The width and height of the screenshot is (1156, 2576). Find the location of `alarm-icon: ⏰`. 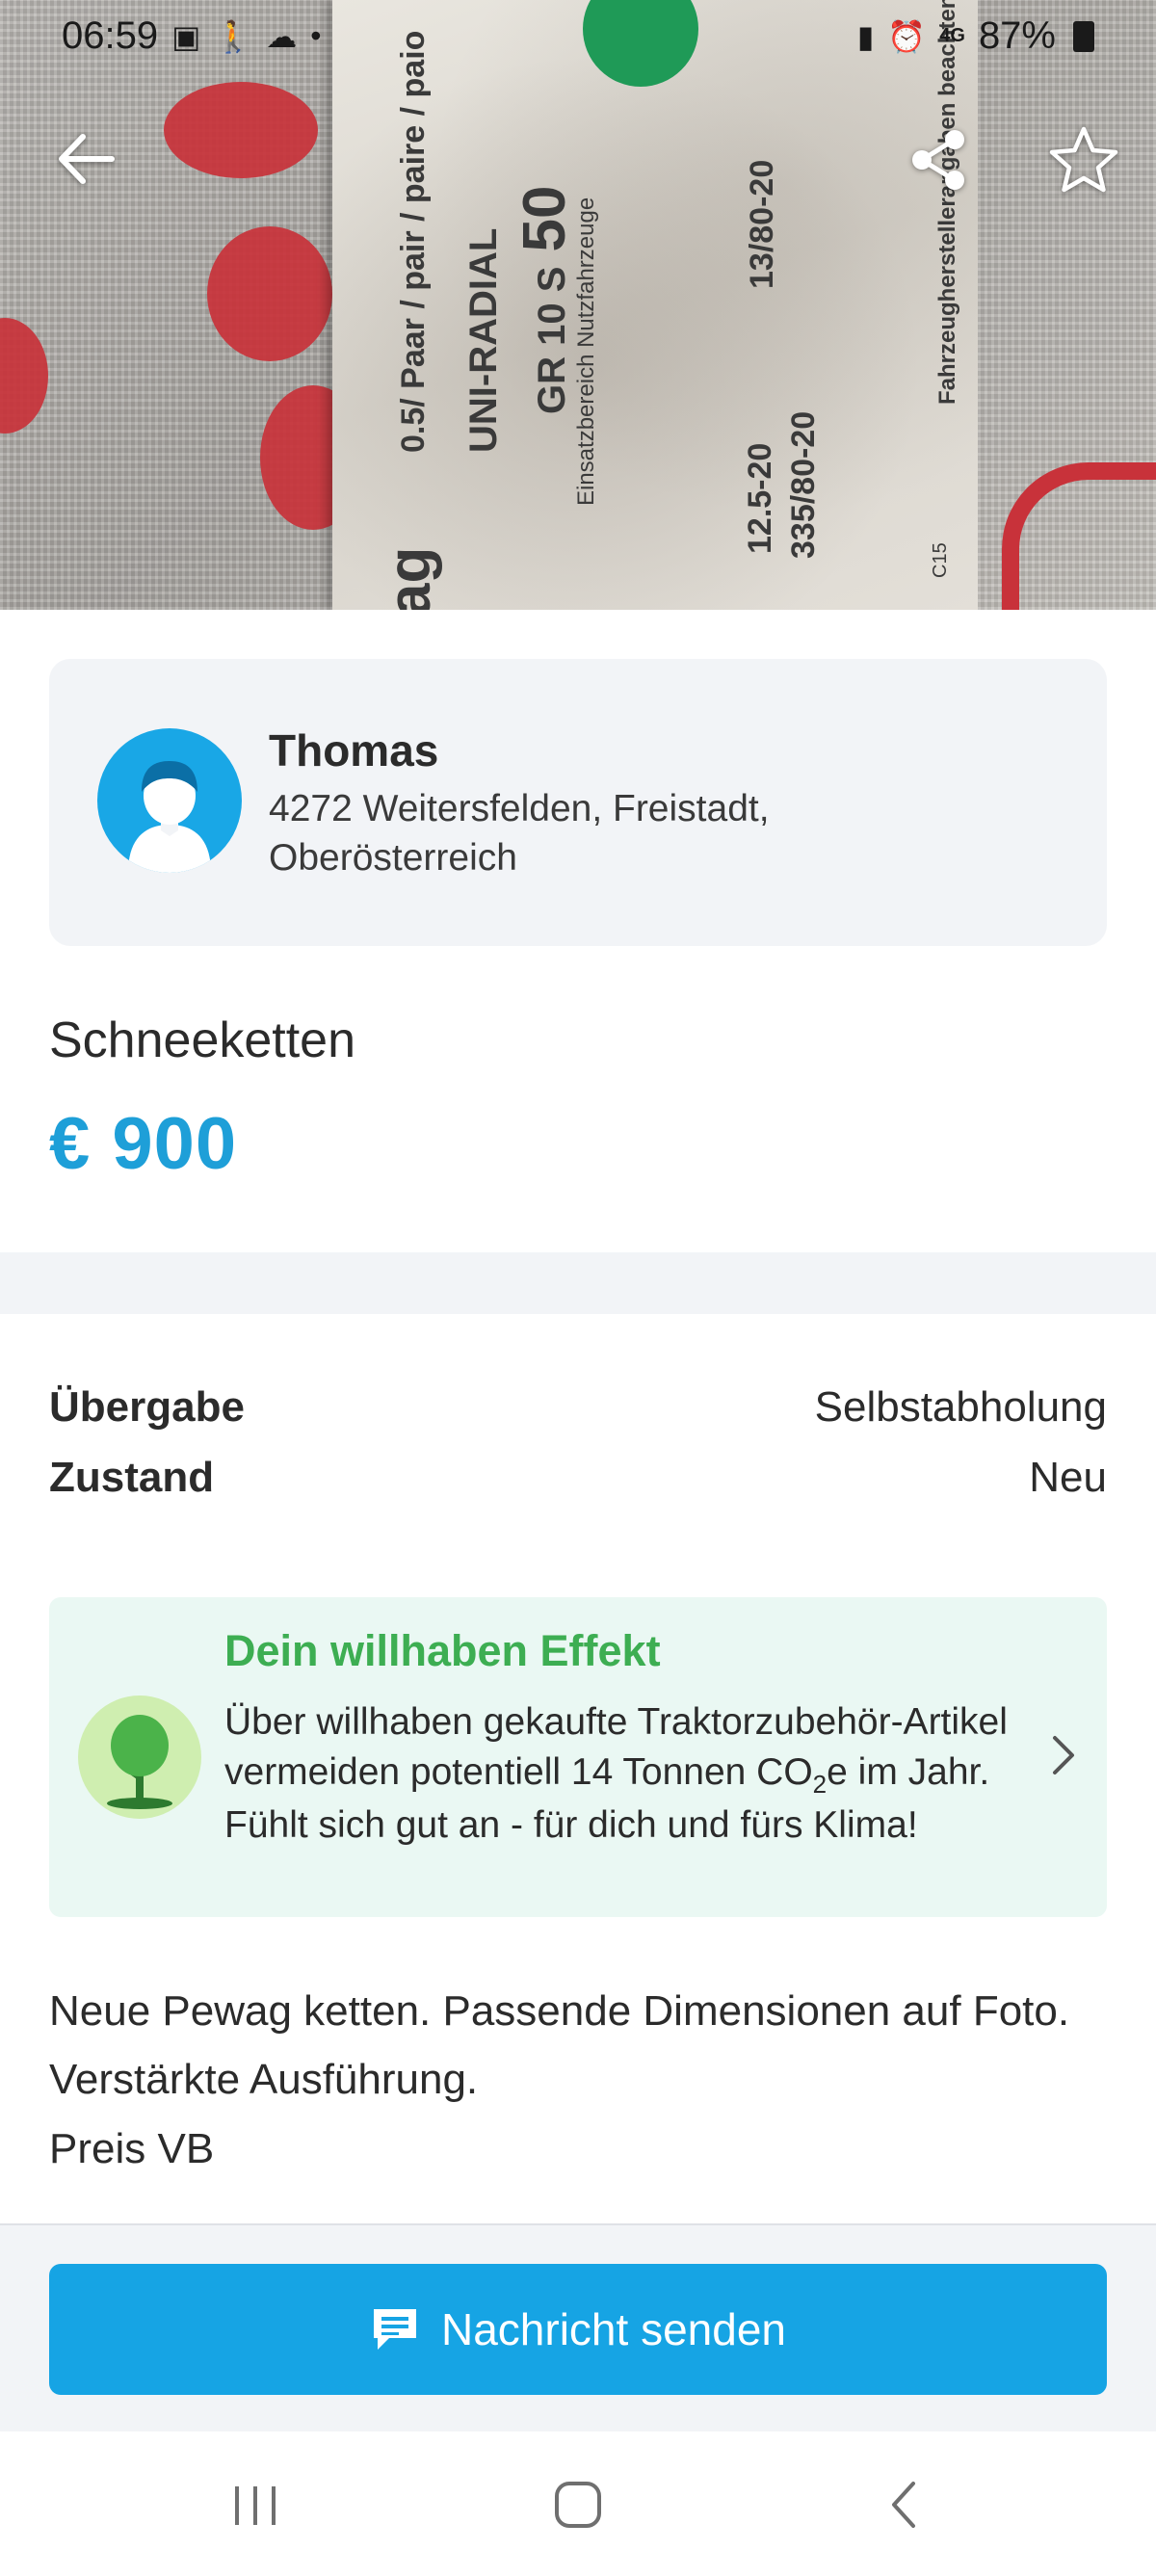

alarm-icon: ⏰ is located at coordinates (907, 36).